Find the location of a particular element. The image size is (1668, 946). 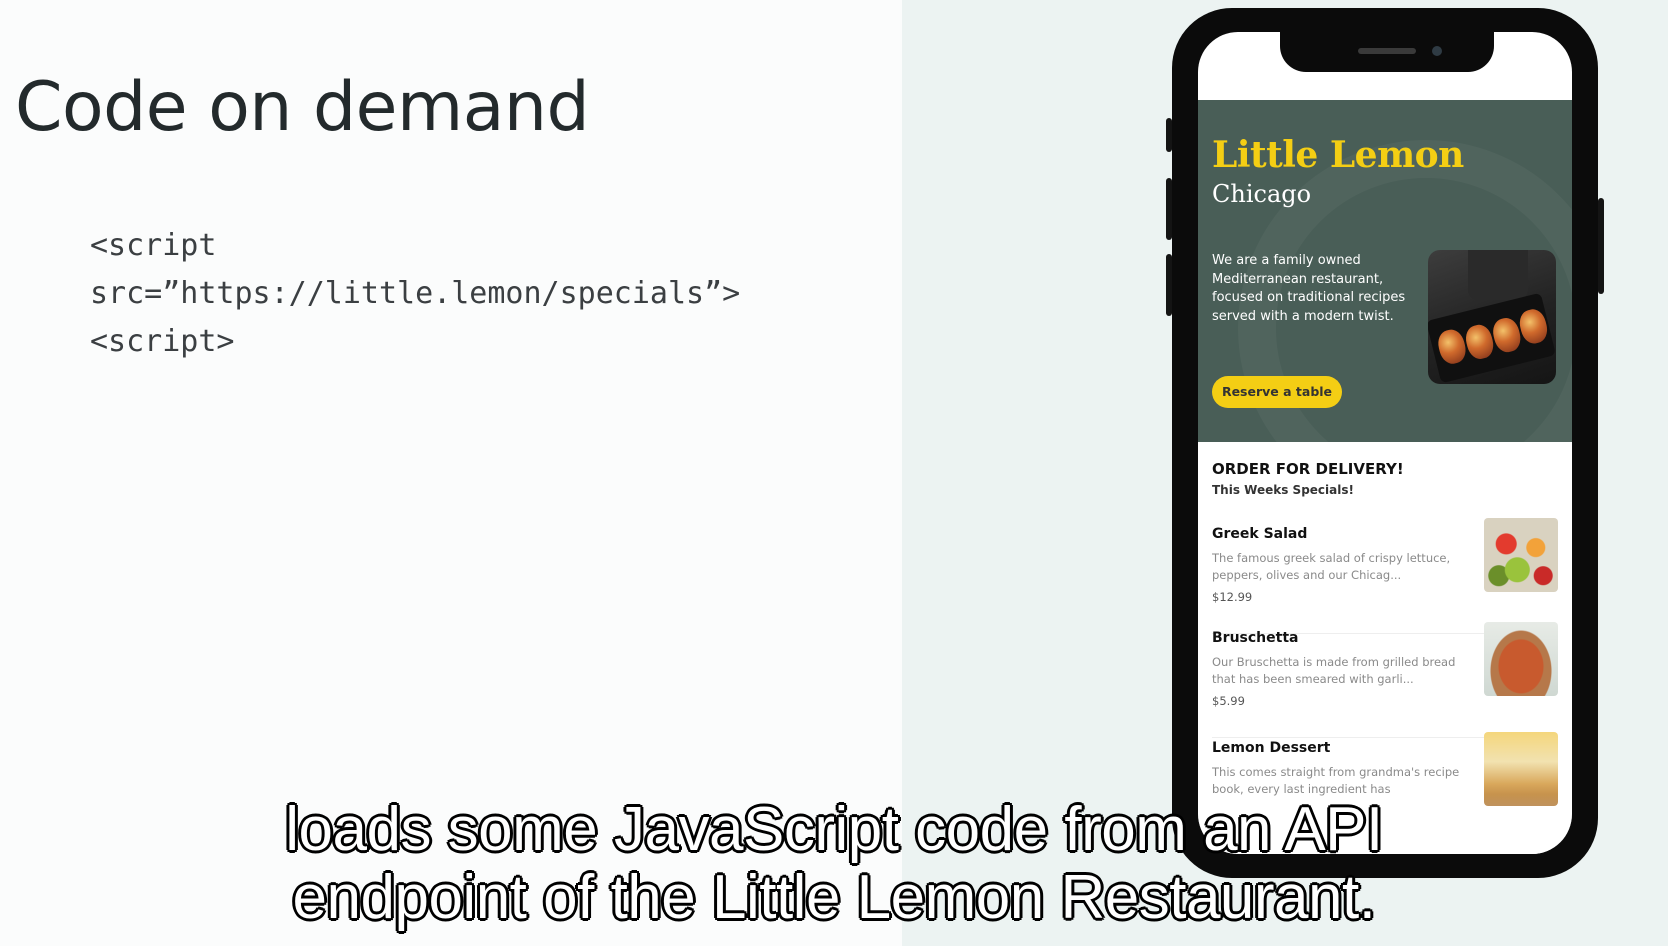

code-line: <script is located at coordinates (153, 245).